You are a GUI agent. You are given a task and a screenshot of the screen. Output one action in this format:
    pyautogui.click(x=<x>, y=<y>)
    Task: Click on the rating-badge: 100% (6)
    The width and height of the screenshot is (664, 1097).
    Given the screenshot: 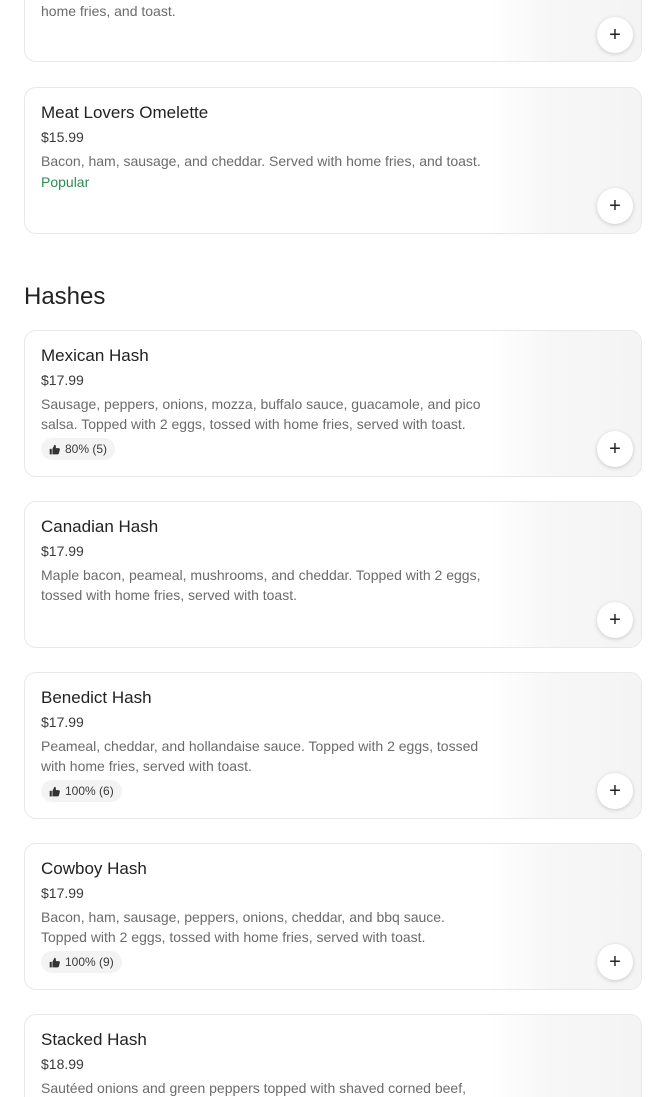 What is the action you would take?
    pyautogui.click(x=81, y=791)
    